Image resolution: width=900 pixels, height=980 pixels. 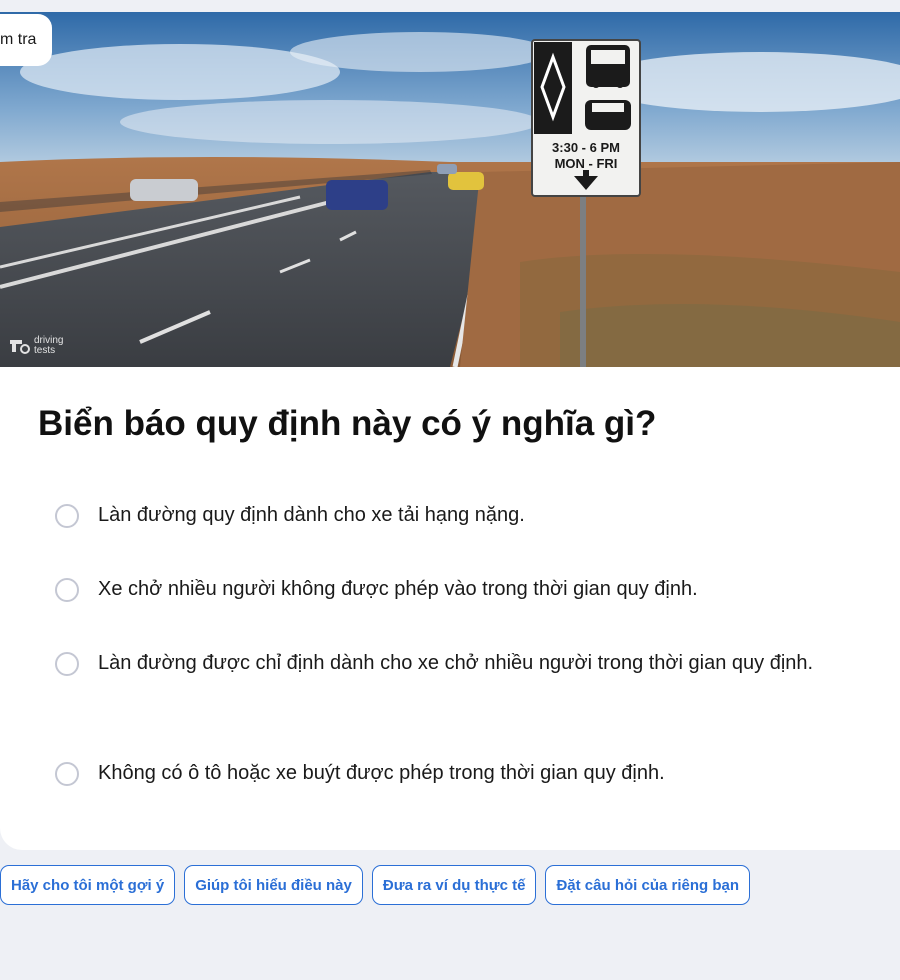 What do you see at coordinates (88, 885) in the screenshot?
I see `hint-button: Hãy cho tôi một gợi ý` at bounding box center [88, 885].